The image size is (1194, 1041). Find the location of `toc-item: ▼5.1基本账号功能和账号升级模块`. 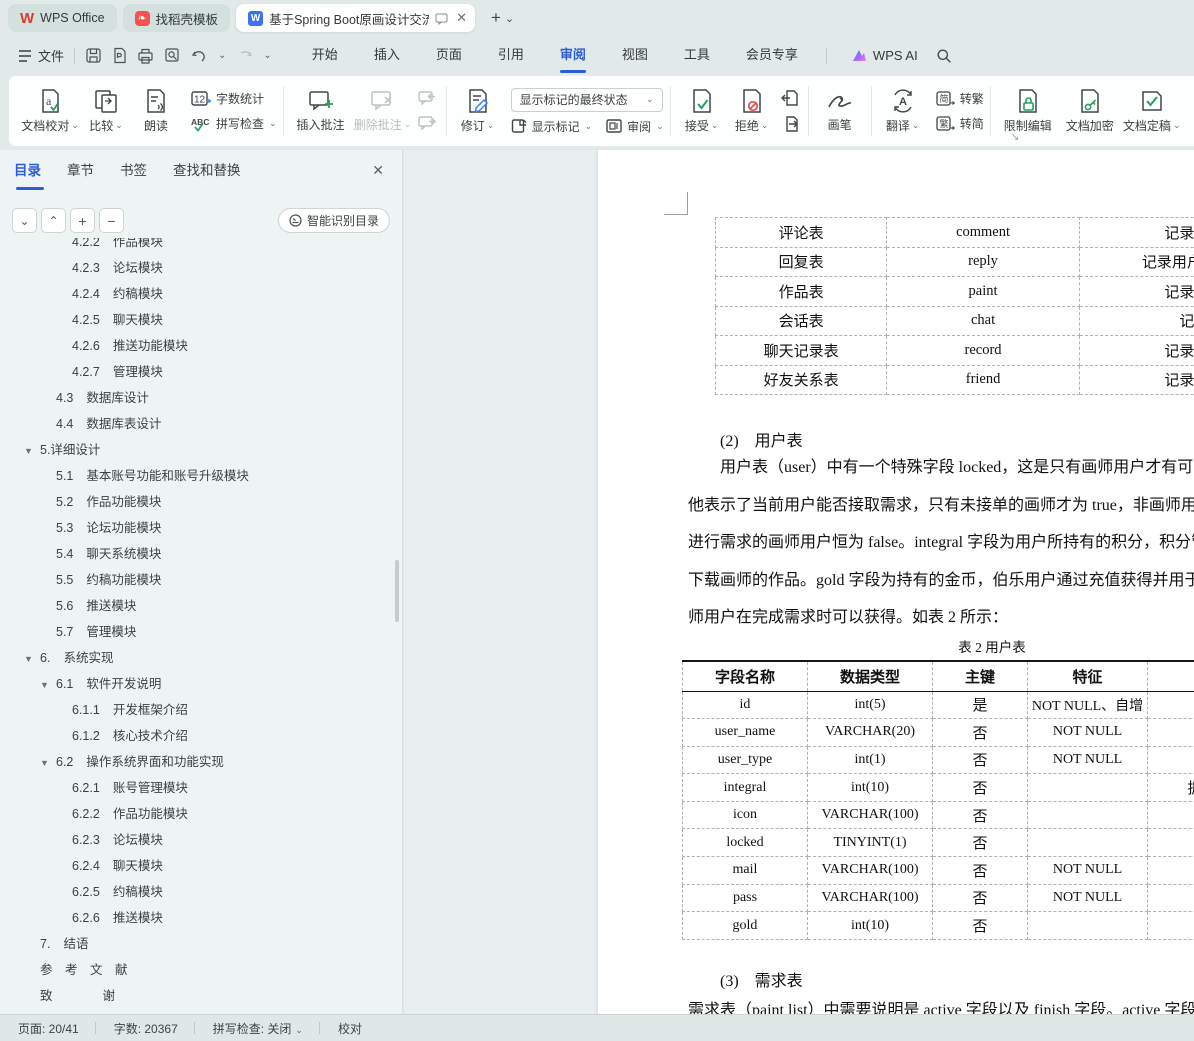

toc-item: ▼5.1基本账号功能和账号升级模块 is located at coordinates (198, 476).